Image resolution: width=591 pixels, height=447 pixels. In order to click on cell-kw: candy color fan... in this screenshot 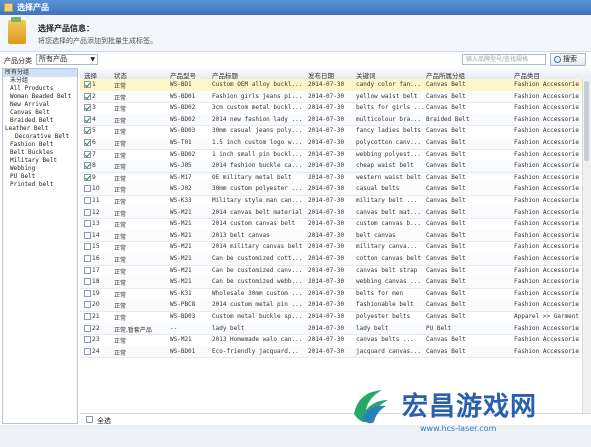, I will do `click(389, 84)`.